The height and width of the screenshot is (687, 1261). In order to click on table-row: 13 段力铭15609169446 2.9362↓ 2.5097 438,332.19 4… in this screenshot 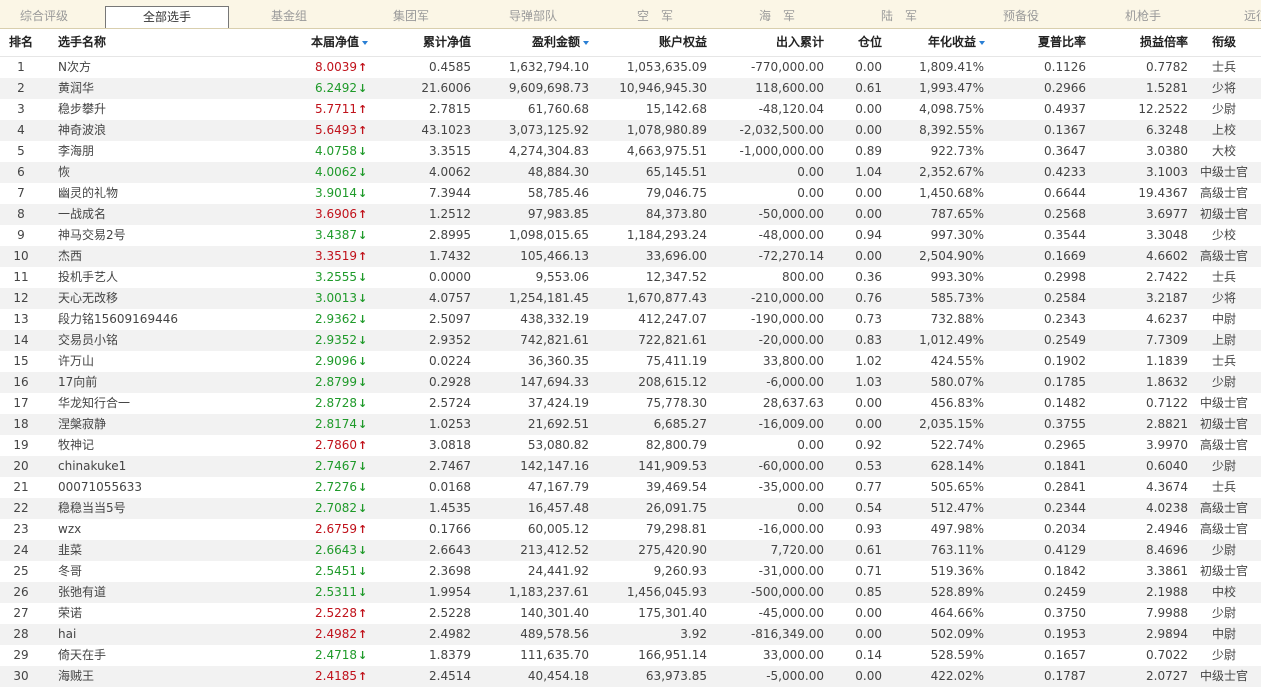, I will do `click(630, 319)`.